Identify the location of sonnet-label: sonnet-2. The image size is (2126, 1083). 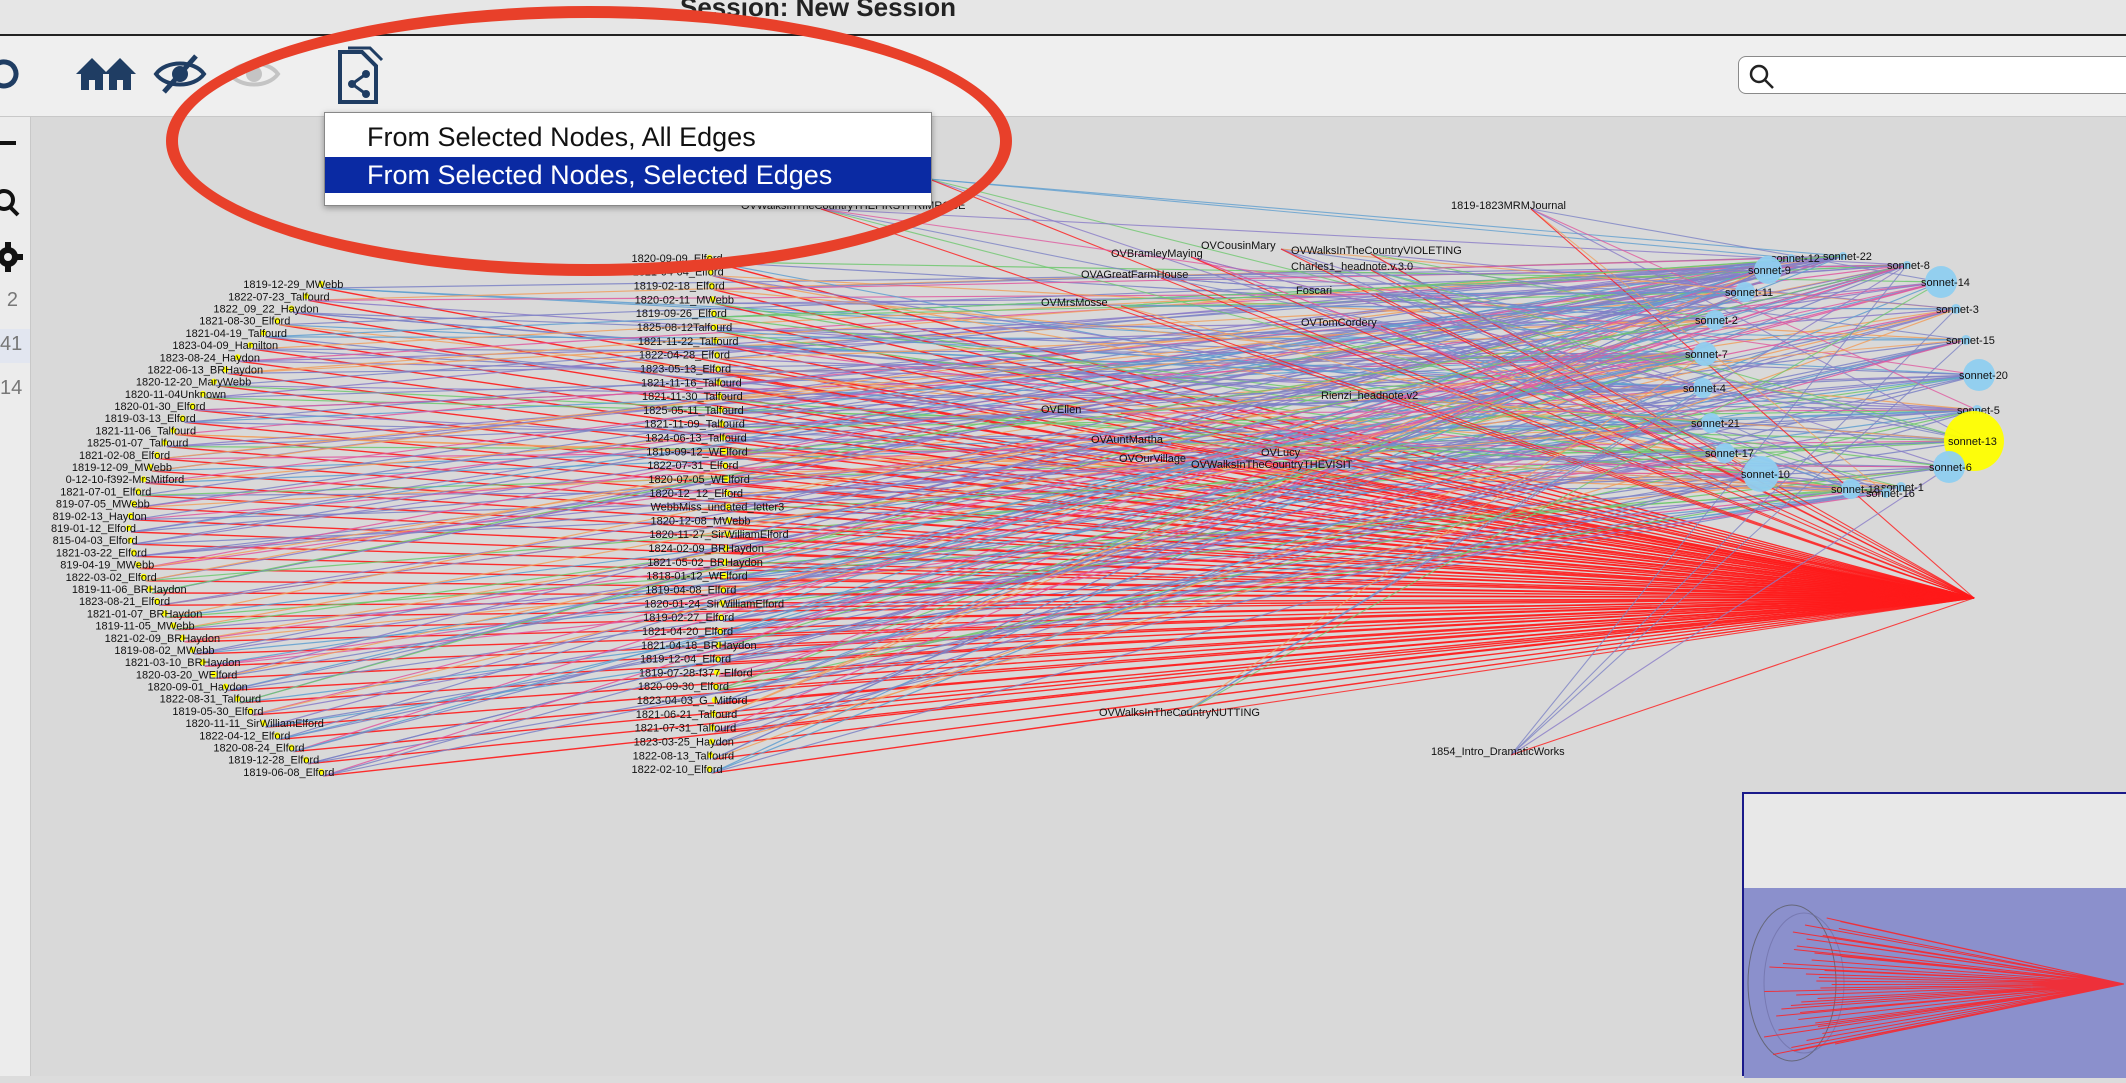
(1716, 321).